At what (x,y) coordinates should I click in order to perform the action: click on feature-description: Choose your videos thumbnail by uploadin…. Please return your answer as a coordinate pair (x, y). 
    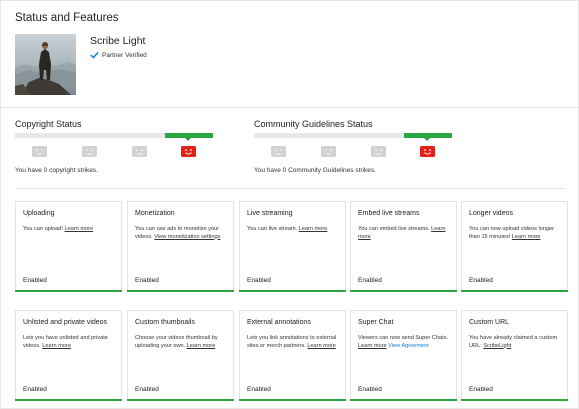
    Looking at the image, I should click on (176, 342).